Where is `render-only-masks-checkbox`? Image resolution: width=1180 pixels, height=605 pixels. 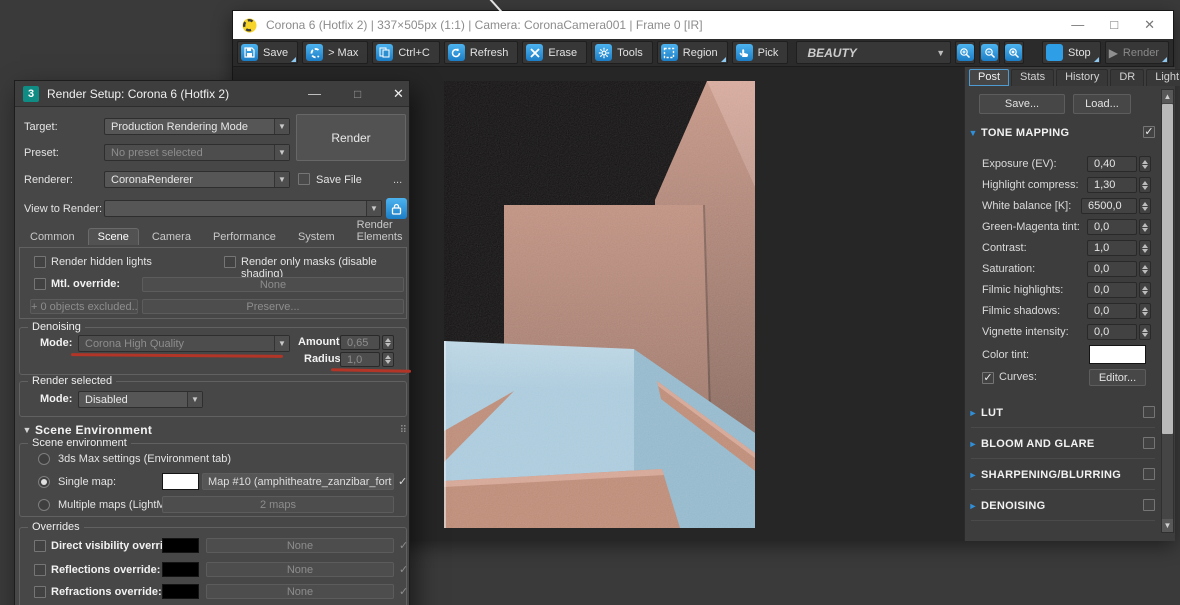 render-only-masks-checkbox is located at coordinates (230, 262).